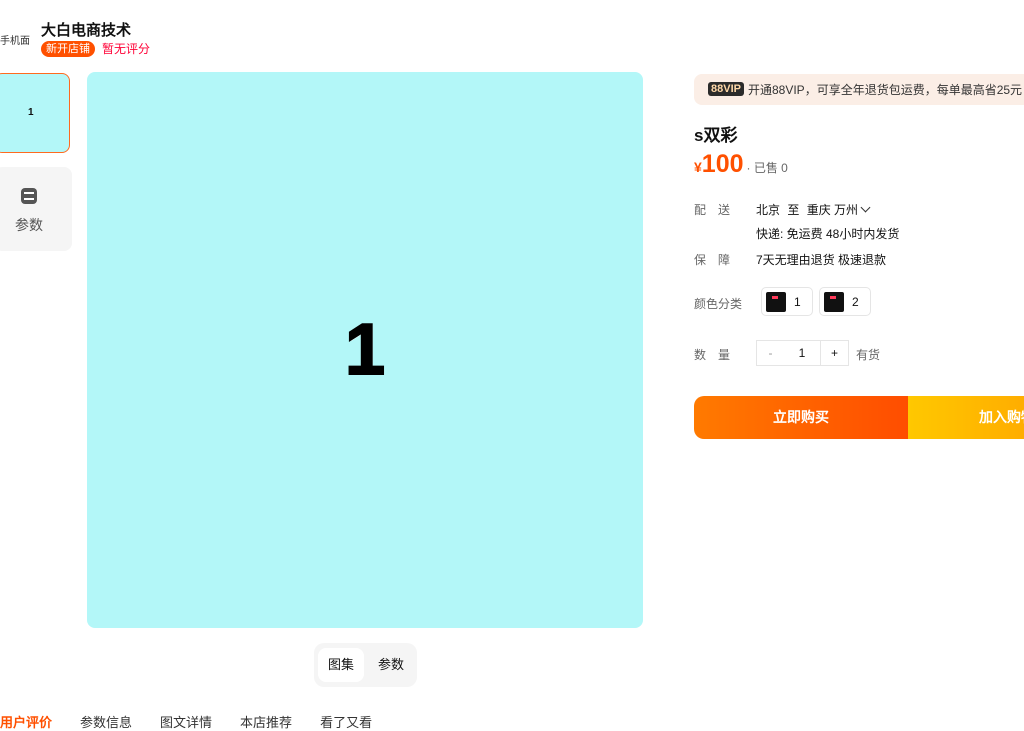 Image resolution: width=1024 pixels, height=731 pixels. What do you see at coordinates (821, 260) in the screenshot?
I see `guarantee-text: 7天无理由退货 极速退款` at bounding box center [821, 260].